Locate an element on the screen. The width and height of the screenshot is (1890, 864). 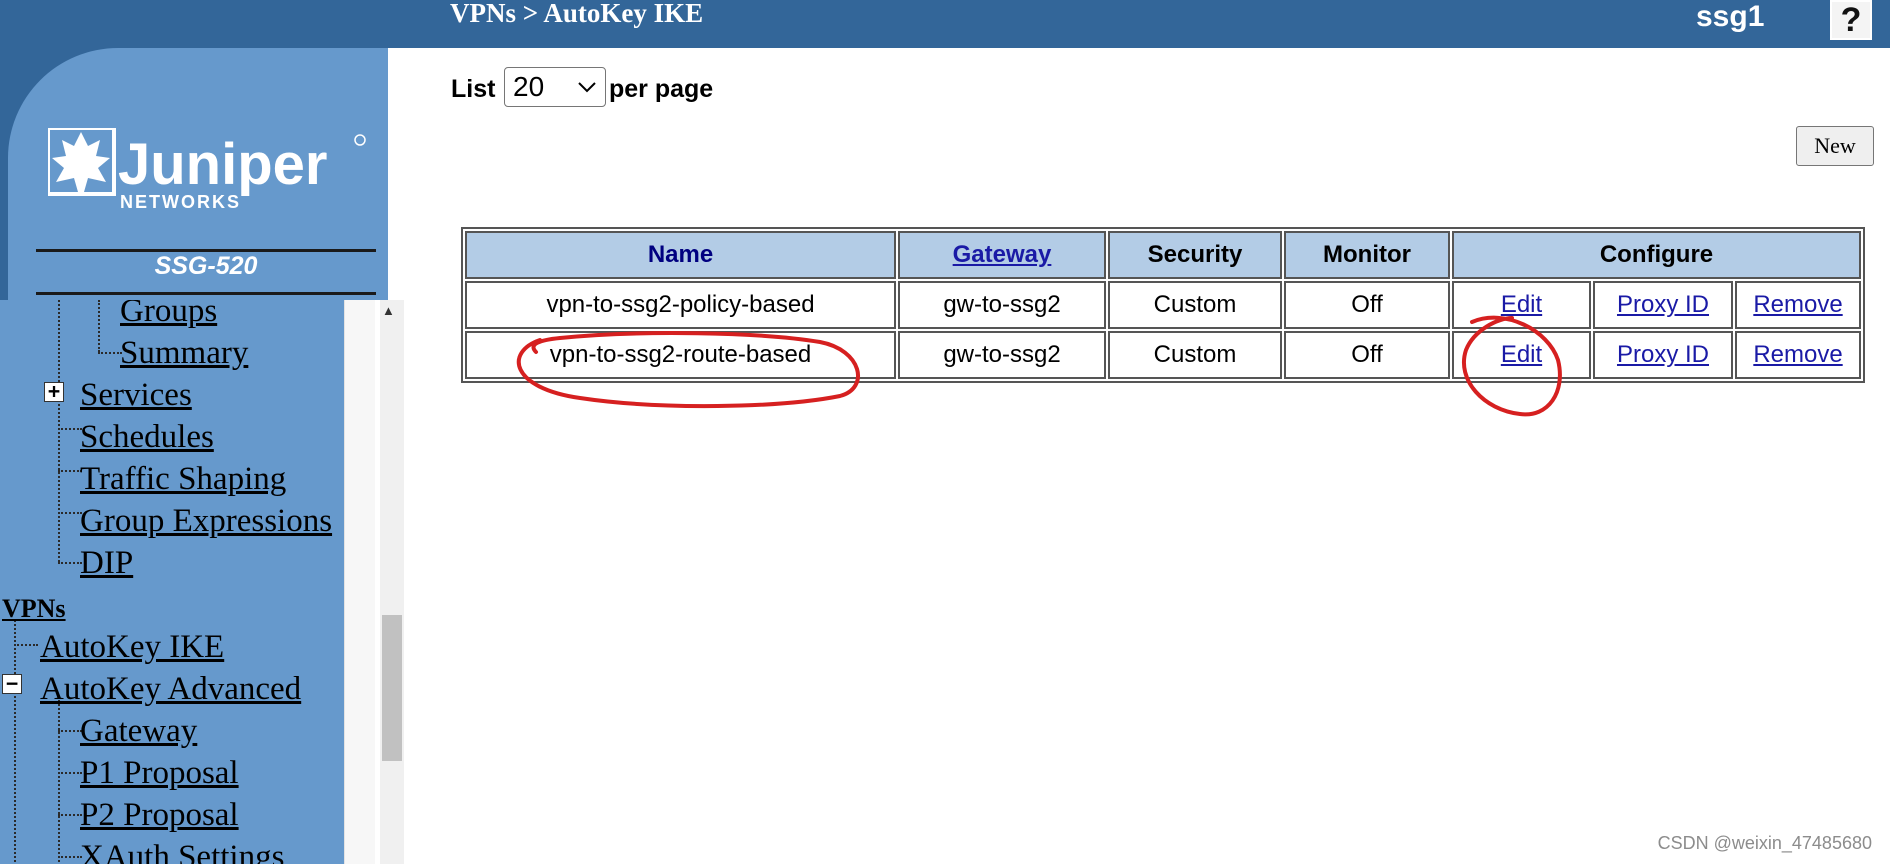
nav-item-groups: Groups is located at coordinates (168, 315).